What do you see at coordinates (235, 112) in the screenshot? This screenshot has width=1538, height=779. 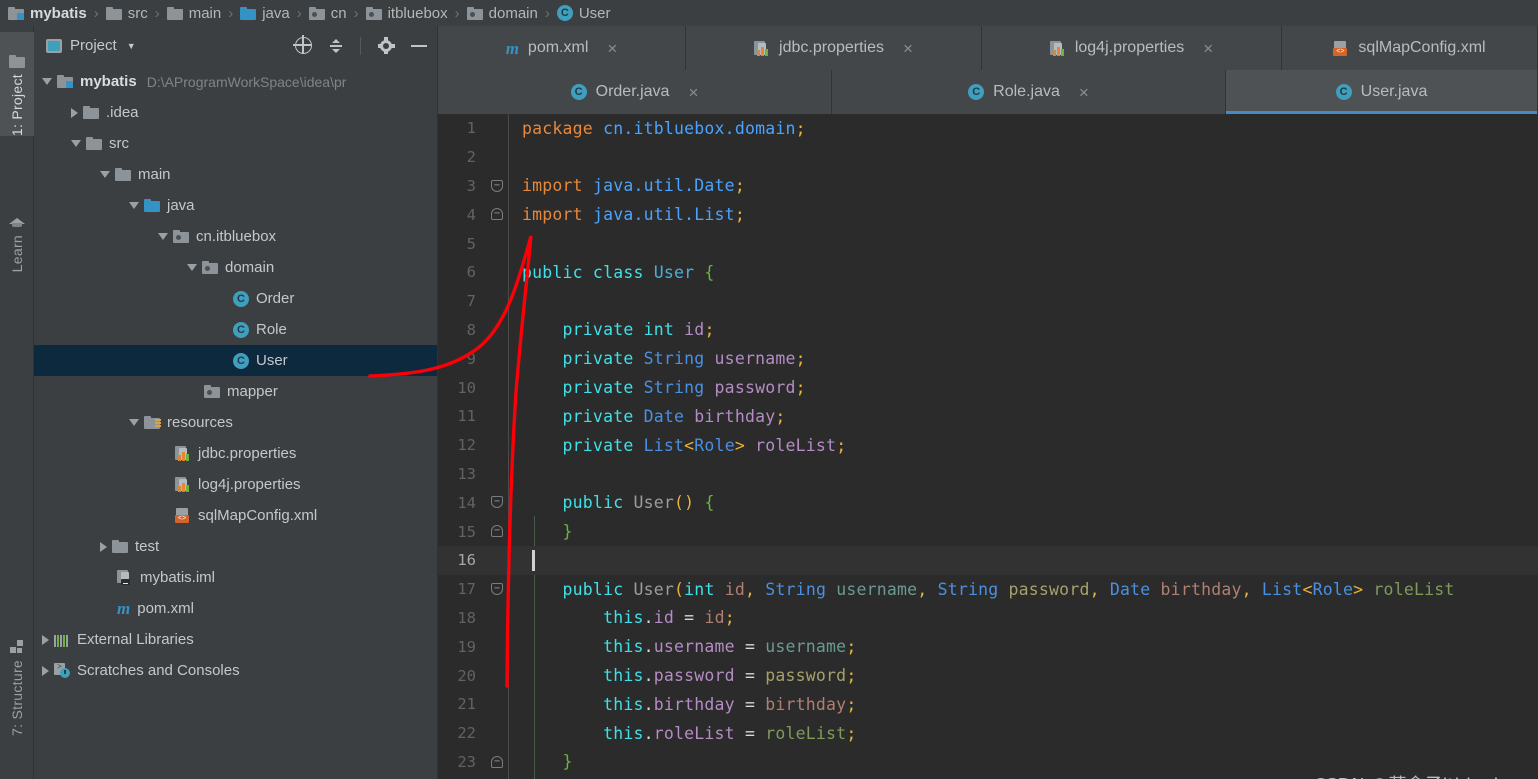 I see `tree-node--idea: .idea` at bounding box center [235, 112].